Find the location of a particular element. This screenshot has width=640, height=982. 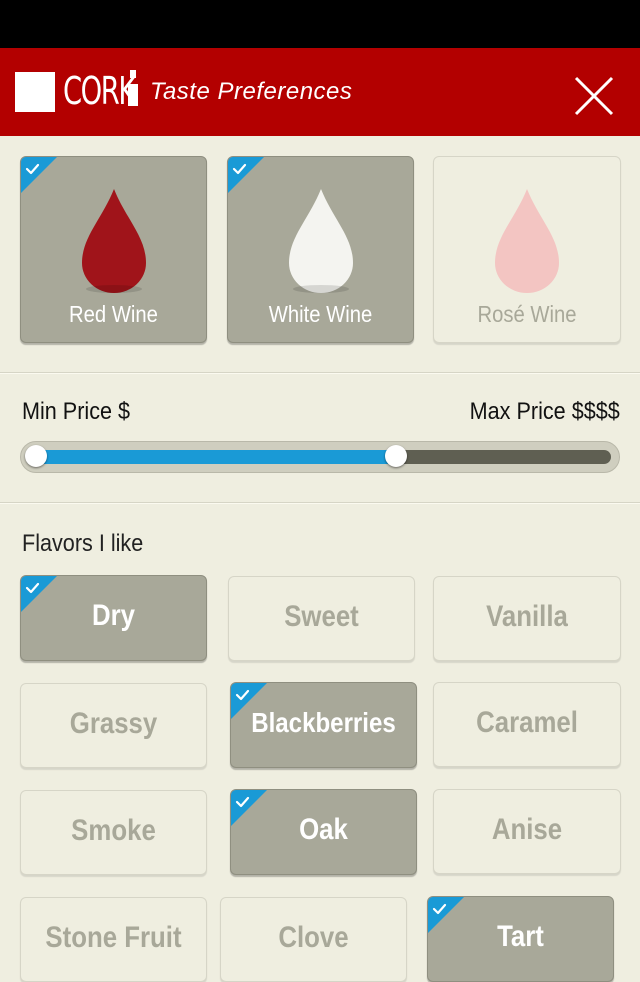

flavor-tile-anise: Anise is located at coordinates (527, 831).